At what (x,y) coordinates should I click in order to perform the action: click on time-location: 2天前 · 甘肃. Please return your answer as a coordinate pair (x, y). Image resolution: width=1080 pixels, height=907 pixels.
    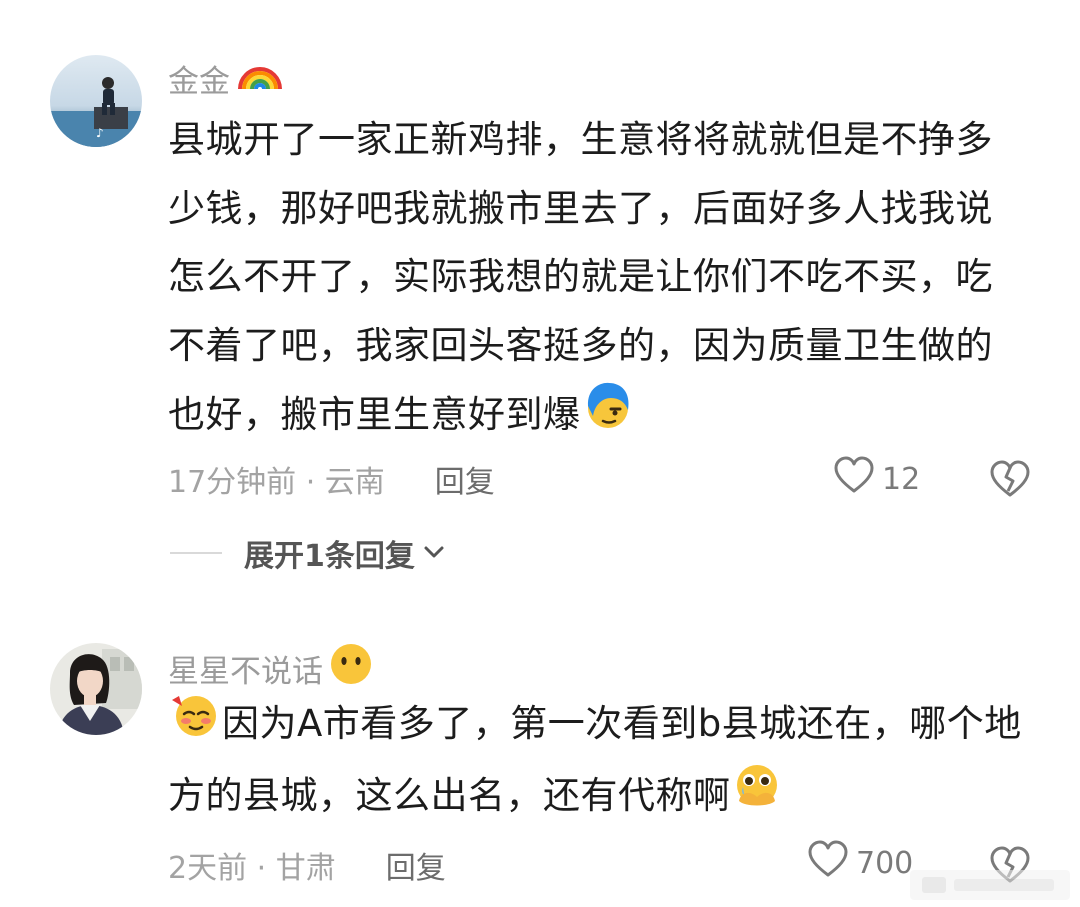
    Looking at the image, I should click on (252, 868).